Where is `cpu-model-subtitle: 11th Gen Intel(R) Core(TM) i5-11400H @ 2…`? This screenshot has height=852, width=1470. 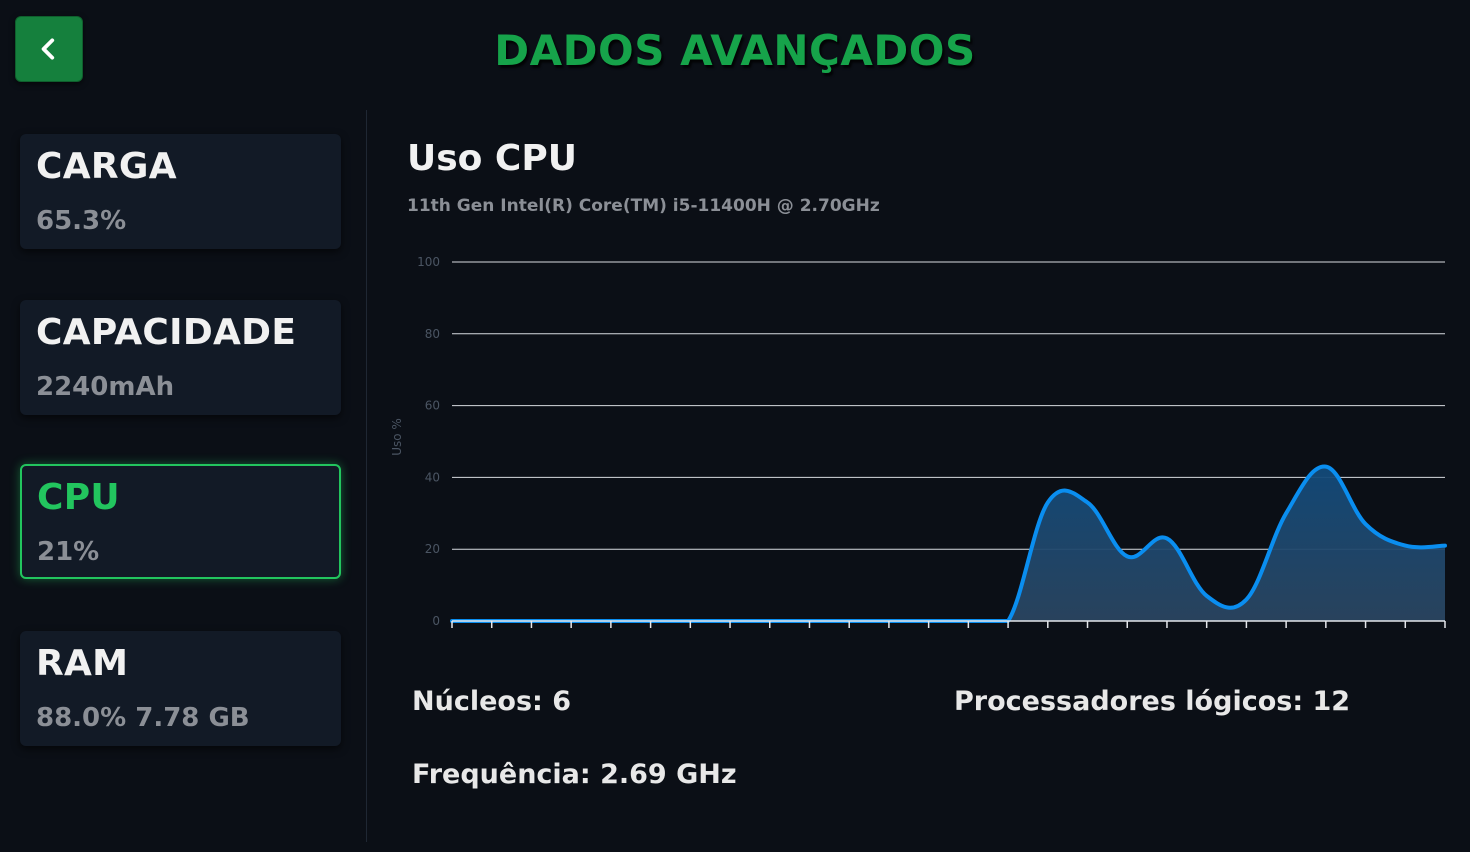
cpu-model-subtitle: 11th Gen Intel(R) Core(TM) i5-11400H @ 2… is located at coordinates (643, 206).